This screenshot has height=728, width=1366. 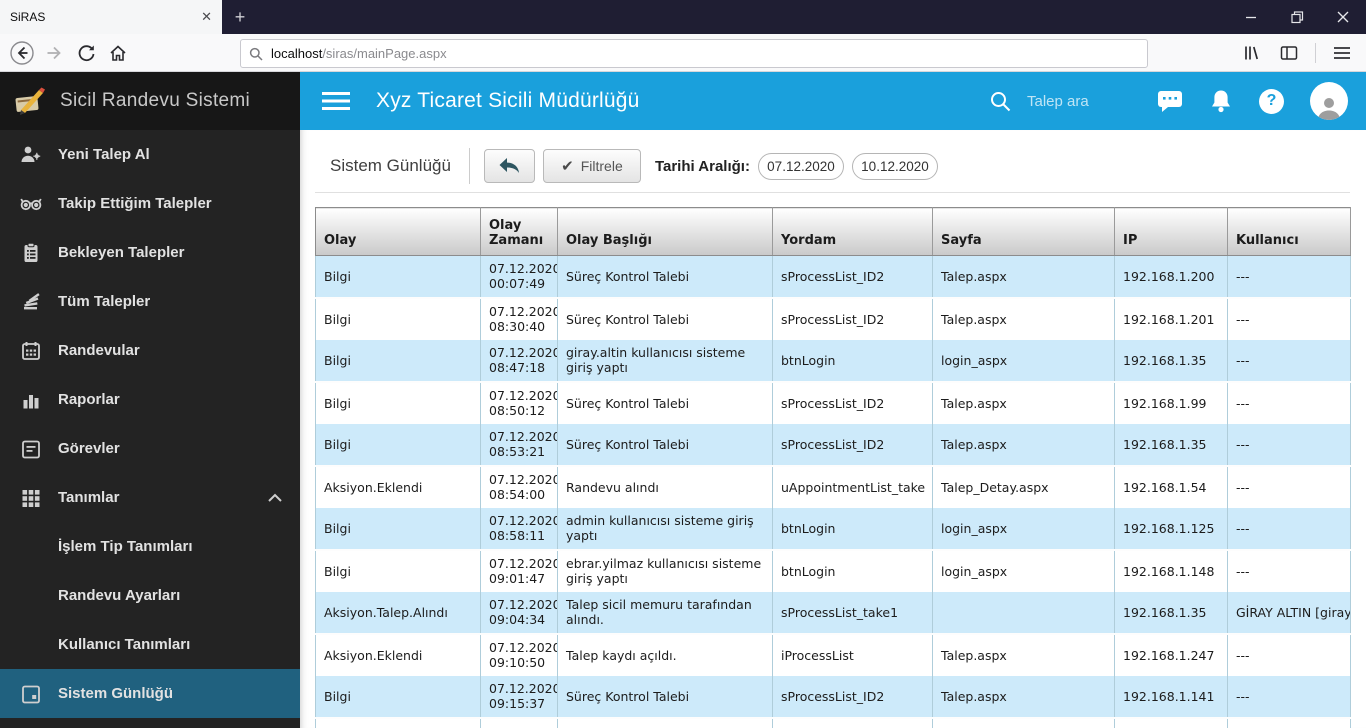 What do you see at coordinates (104, 154) in the screenshot?
I see `sidebar-item-label: Yeni Talep Al` at bounding box center [104, 154].